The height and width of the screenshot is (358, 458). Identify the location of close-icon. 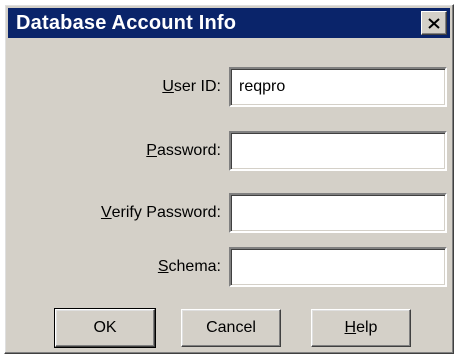
(434, 23).